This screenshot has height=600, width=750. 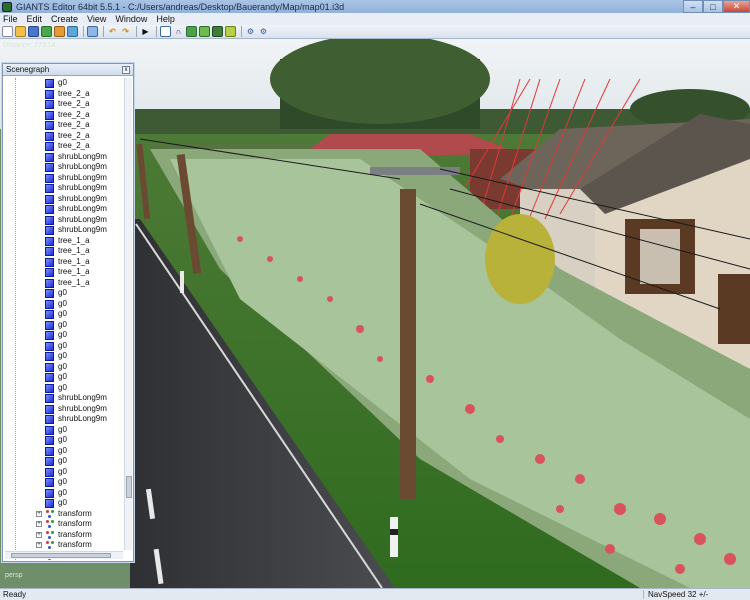 What do you see at coordinates (693, 6) in the screenshot?
I see `minimize-button: –` at bounding box center [693, 6].